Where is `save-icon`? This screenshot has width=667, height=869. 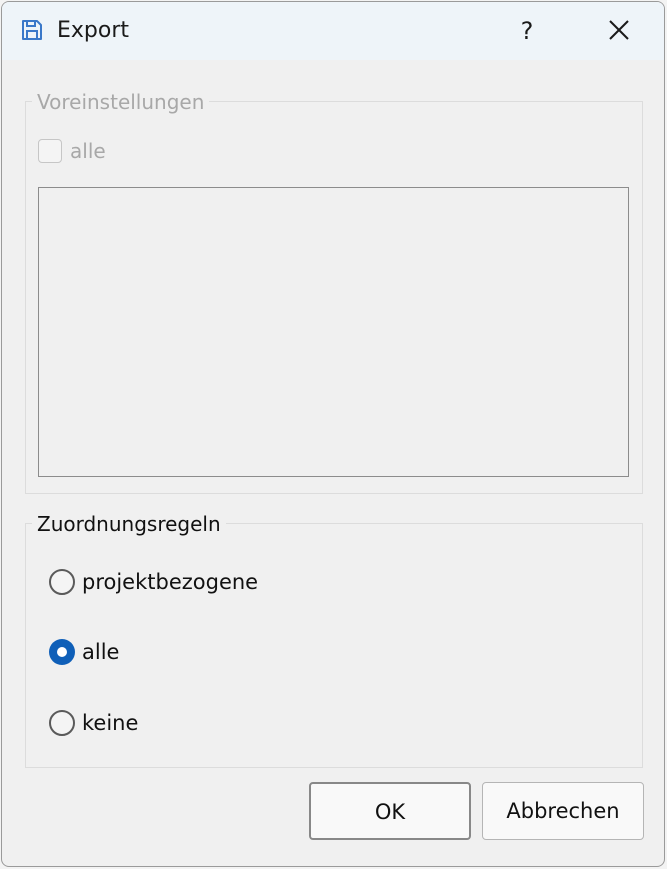 save-icon is located at coordinates (32, 30).